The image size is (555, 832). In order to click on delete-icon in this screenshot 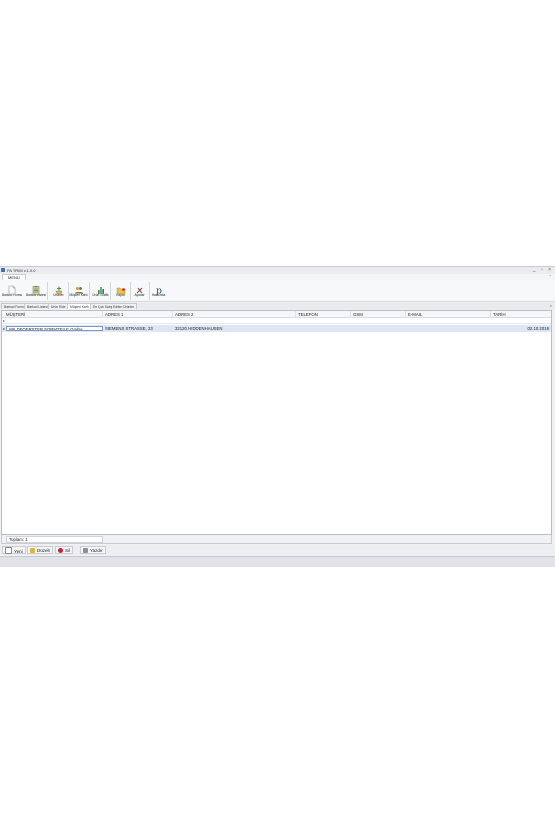, I will do `click(60, 550)`.